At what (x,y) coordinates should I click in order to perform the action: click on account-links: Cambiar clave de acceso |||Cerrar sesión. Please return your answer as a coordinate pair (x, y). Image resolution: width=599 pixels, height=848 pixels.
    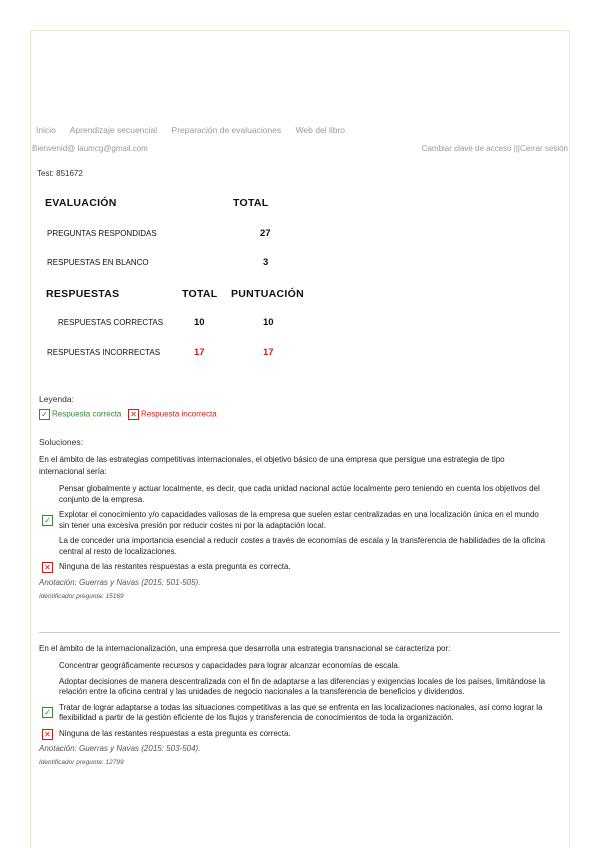
    Looking at the image, I should click on (495, 148).